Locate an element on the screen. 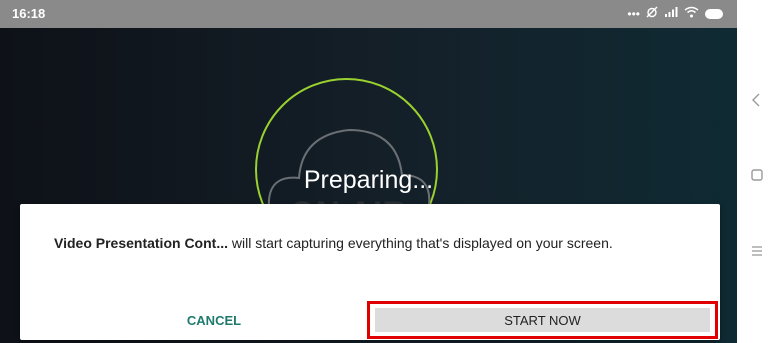 The height and width of the screenshot is (343, 775). start-now-button: START NOW is located at coordinates (542, 320).